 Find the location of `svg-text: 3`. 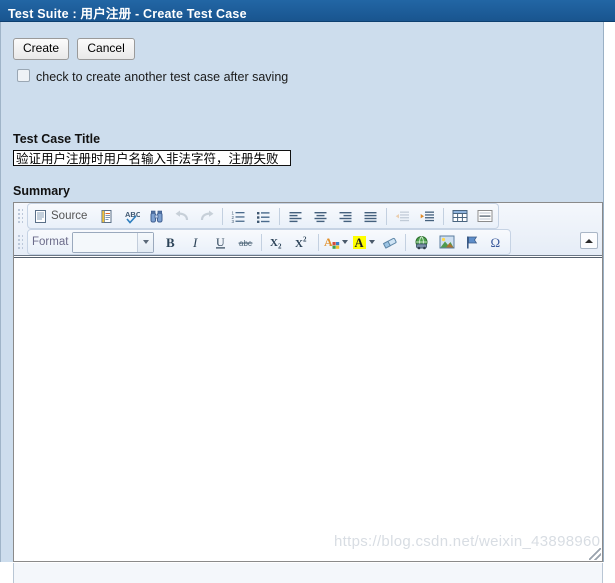

svg-text: 3 is located at coordinates (233, 221).